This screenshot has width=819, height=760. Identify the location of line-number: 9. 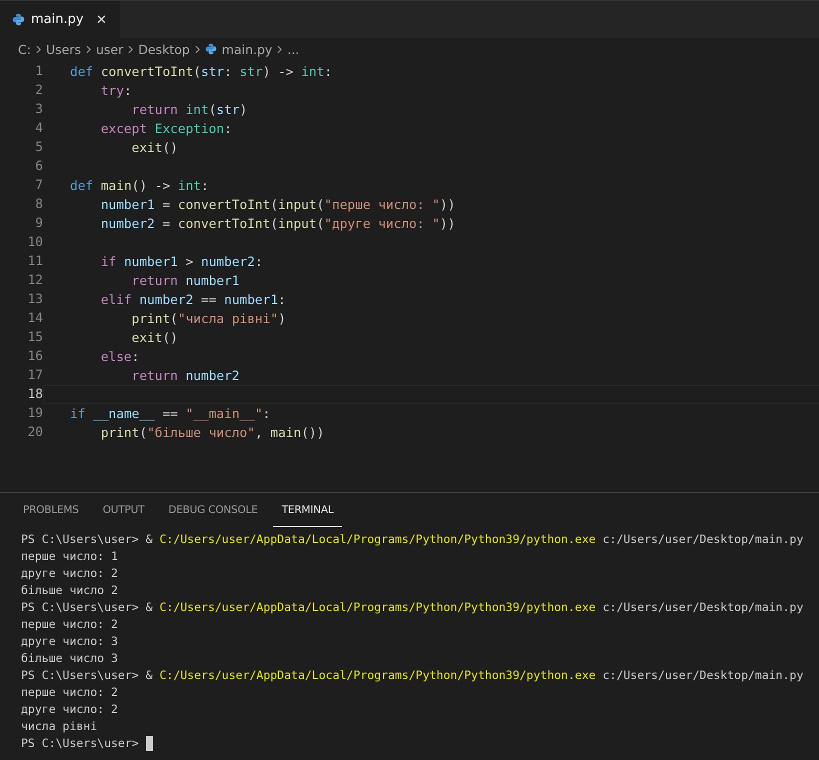
(38, 224).